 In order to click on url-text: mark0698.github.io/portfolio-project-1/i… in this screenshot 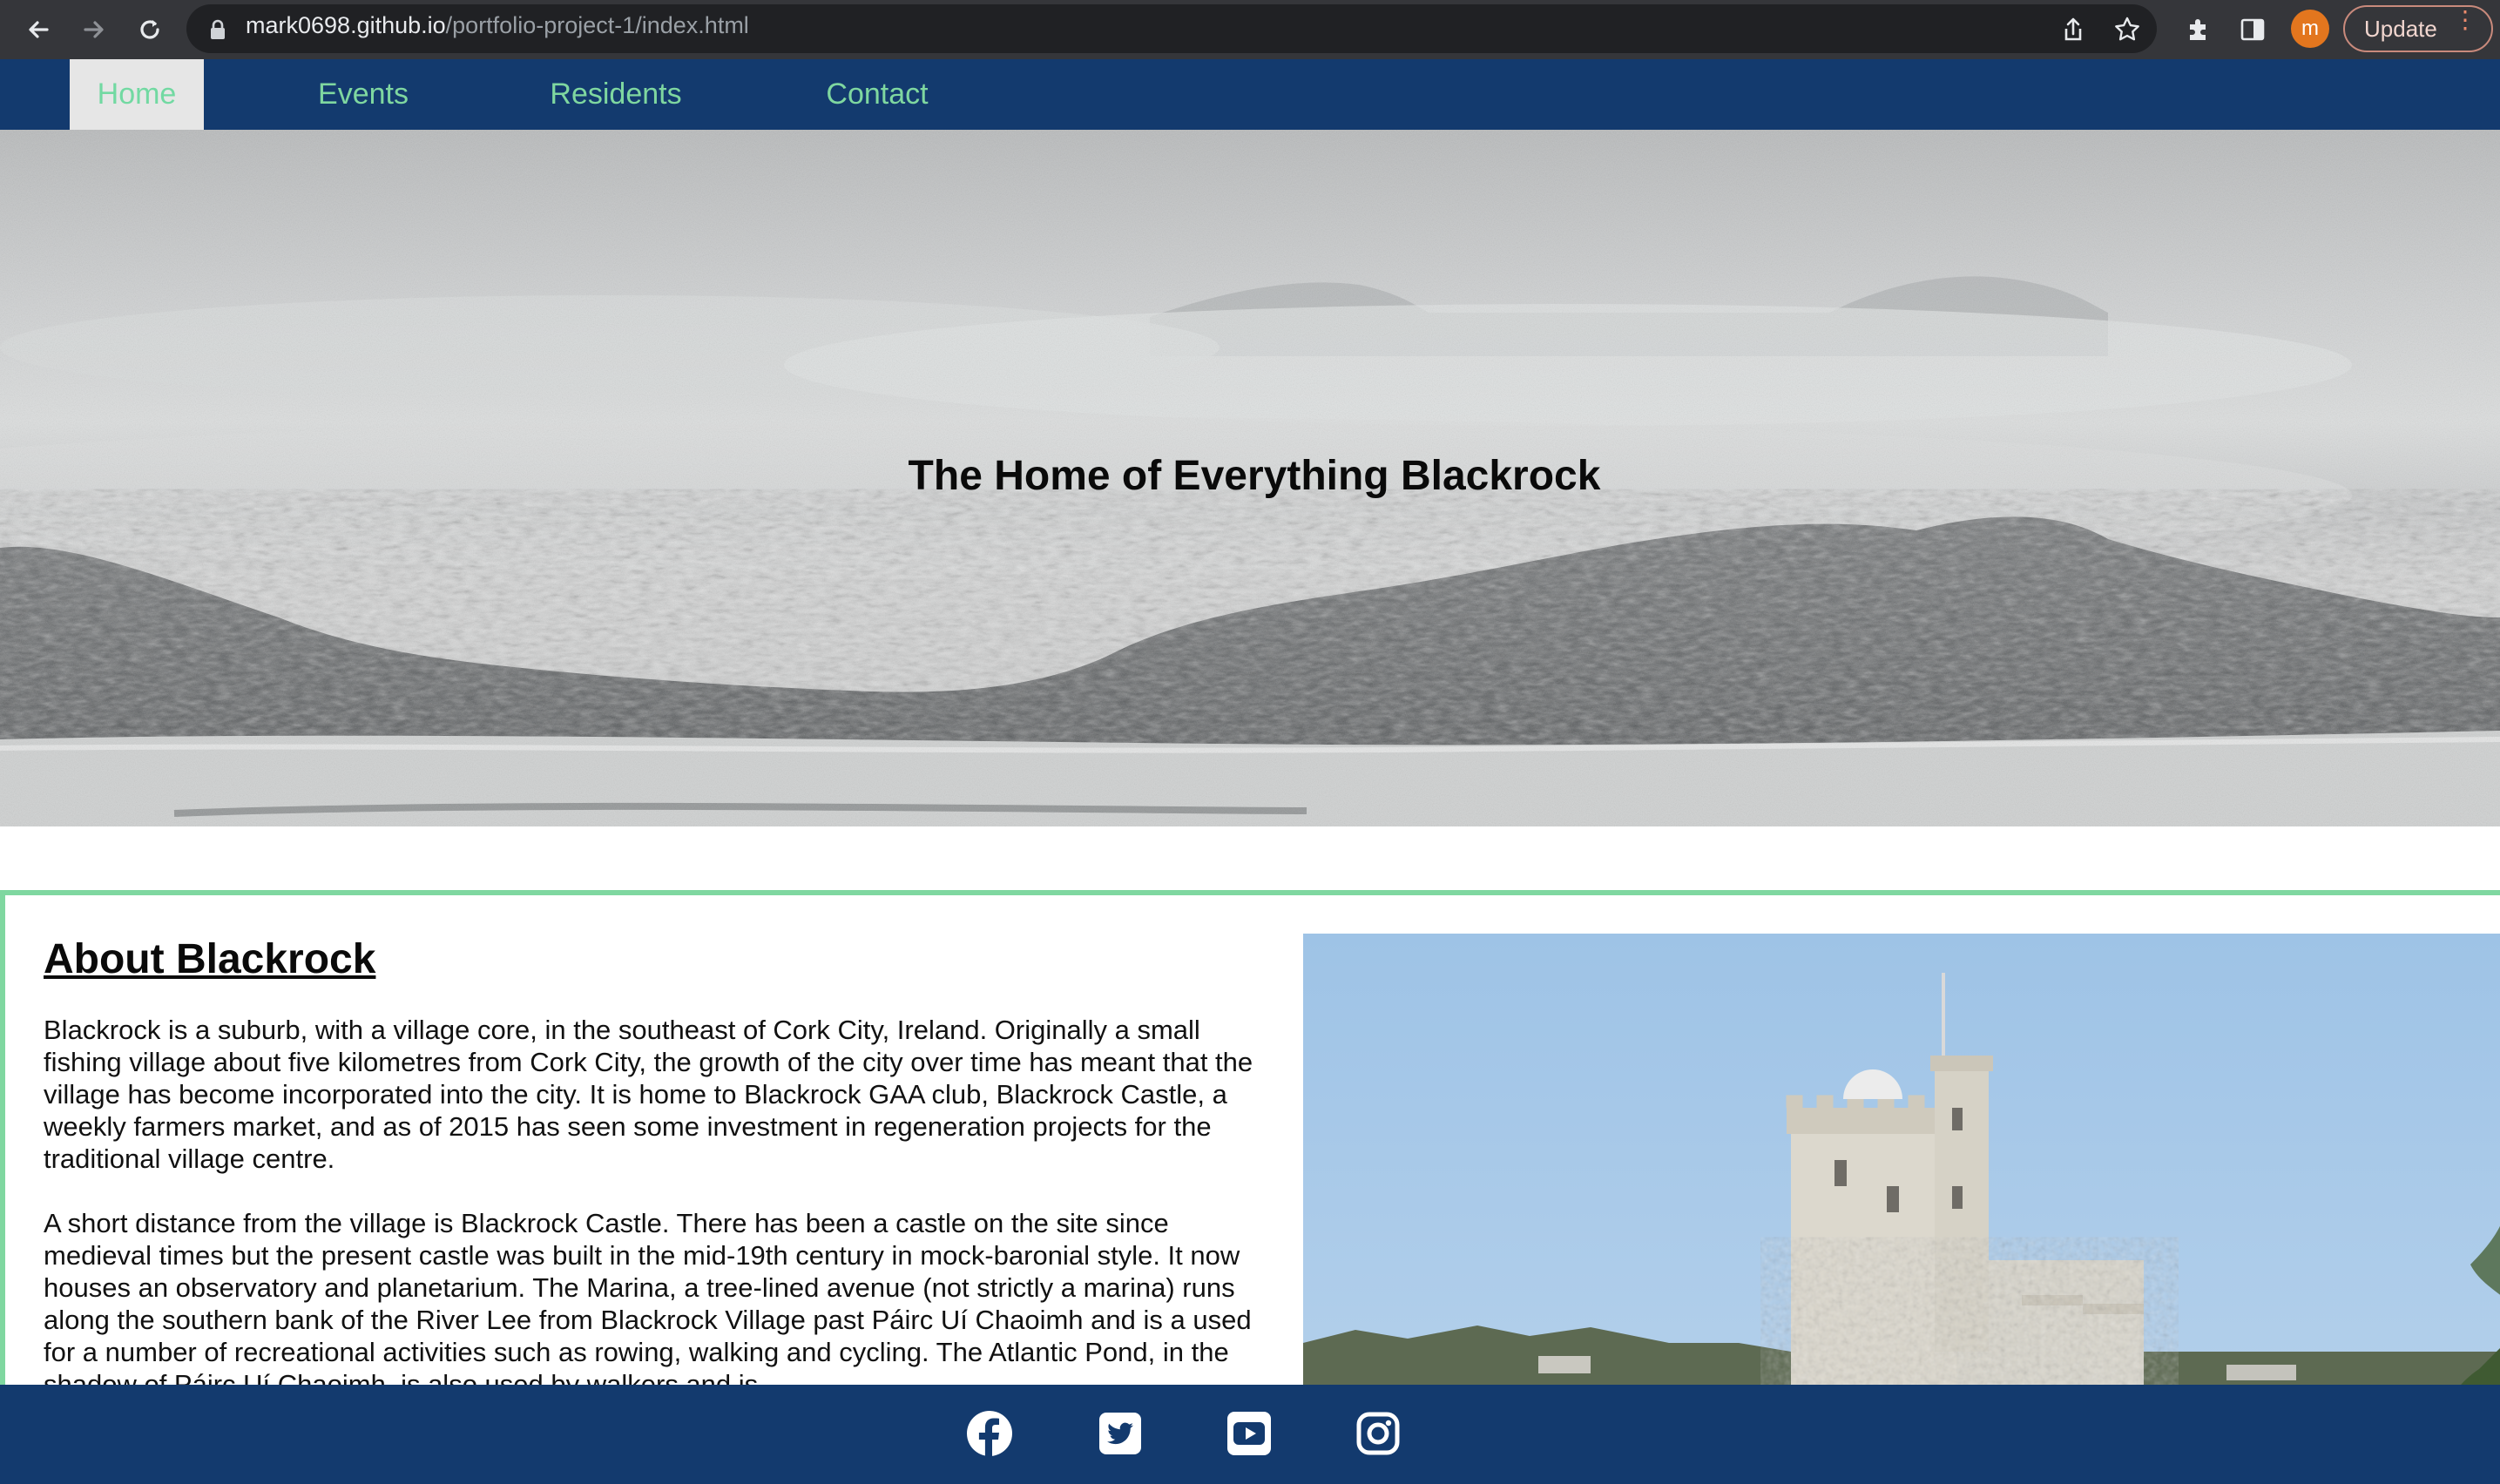, I will do `click(497, 26)`.